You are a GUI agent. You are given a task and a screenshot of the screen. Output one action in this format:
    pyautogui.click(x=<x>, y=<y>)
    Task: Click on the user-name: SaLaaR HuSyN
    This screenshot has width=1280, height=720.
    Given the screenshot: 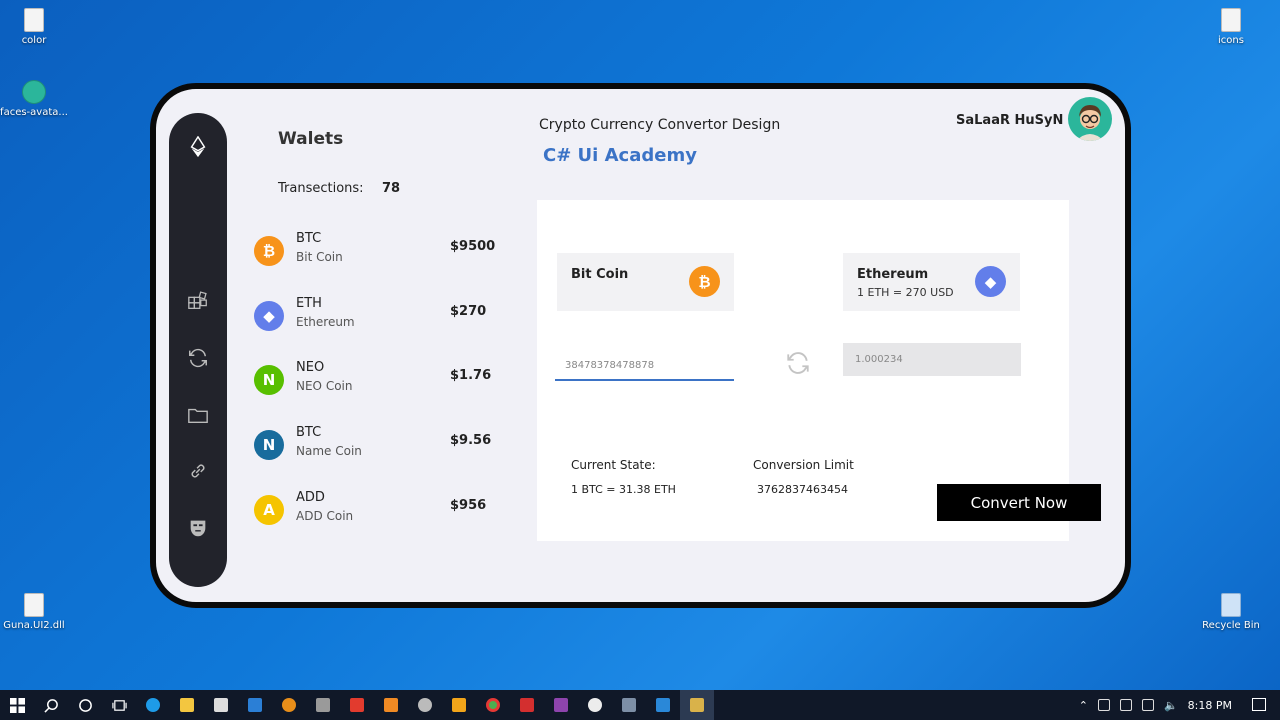 What is the action you would take?
    pyautogui.click(x=1010, y=120)
    